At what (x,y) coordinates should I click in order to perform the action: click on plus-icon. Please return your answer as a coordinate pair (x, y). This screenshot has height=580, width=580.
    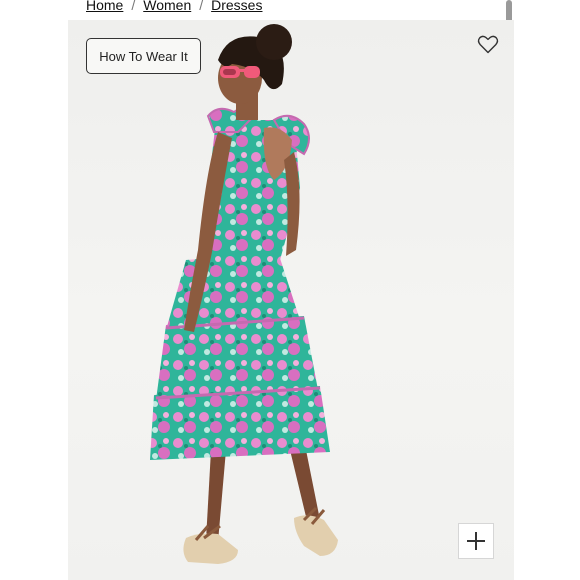
    Looking at the image, I should click on (476, 541).